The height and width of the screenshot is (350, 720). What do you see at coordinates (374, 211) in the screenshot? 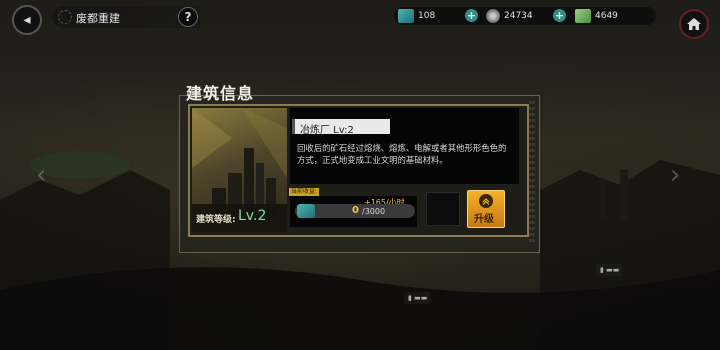
I see `income-max: /3000` at bounding box center [374, 211].